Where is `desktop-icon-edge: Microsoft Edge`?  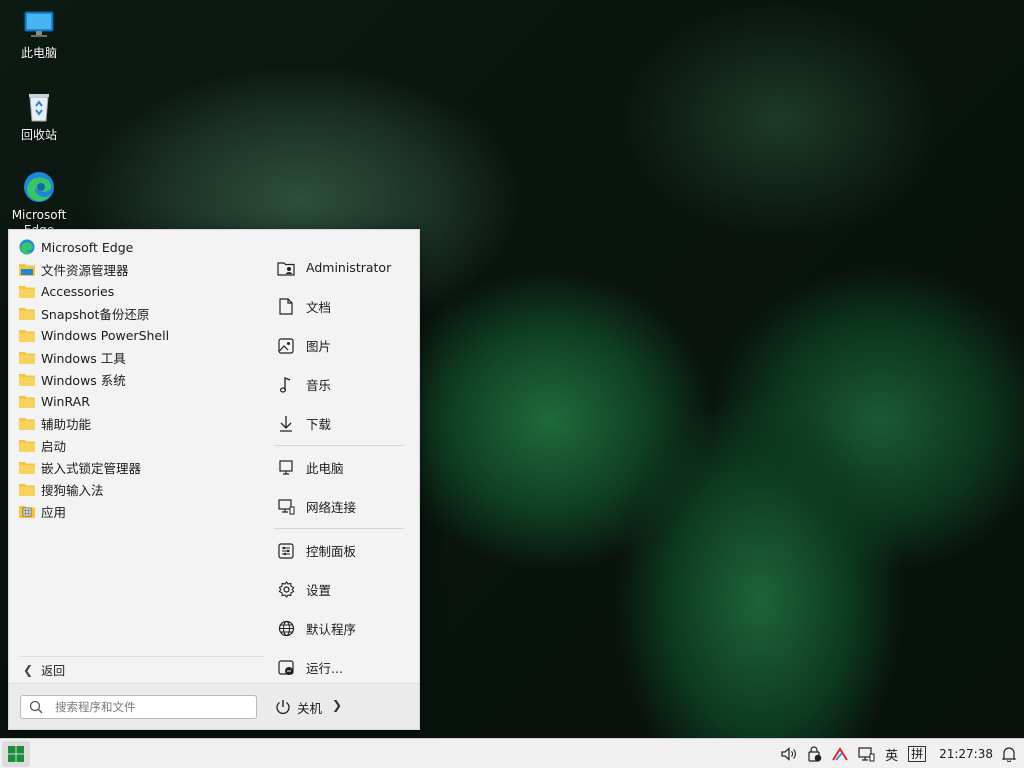
desktop-icon-edge: Microsoft Edge is located at coordinates (39, 204).